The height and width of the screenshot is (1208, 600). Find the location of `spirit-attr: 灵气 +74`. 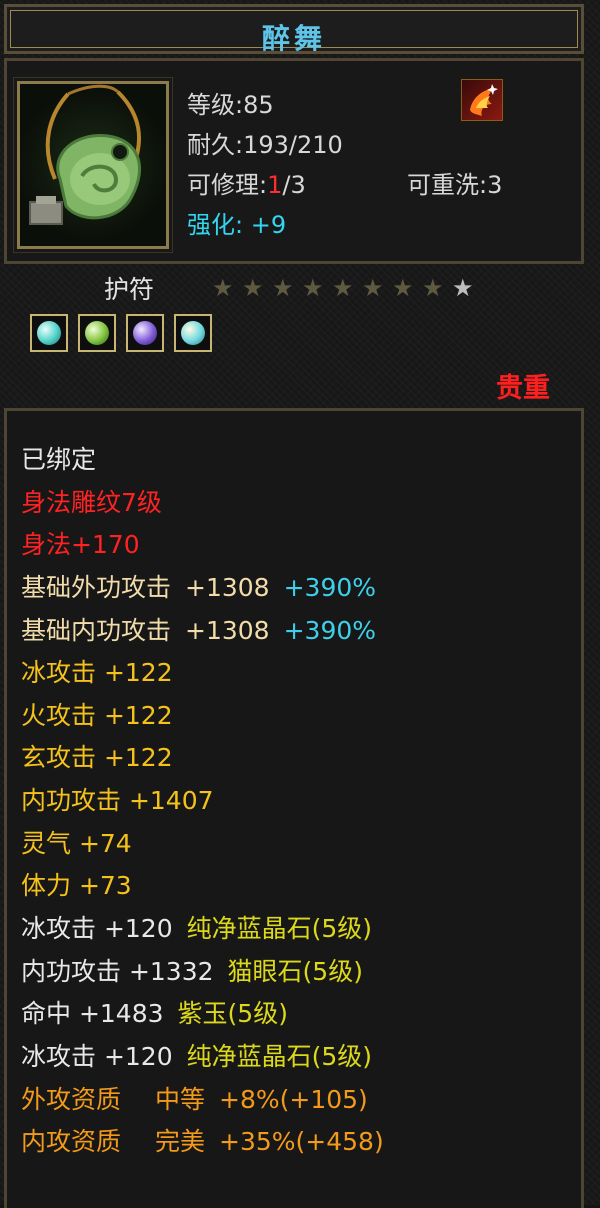

spirit-attr: 灵气 +74 is located at coordinates (76, 843).